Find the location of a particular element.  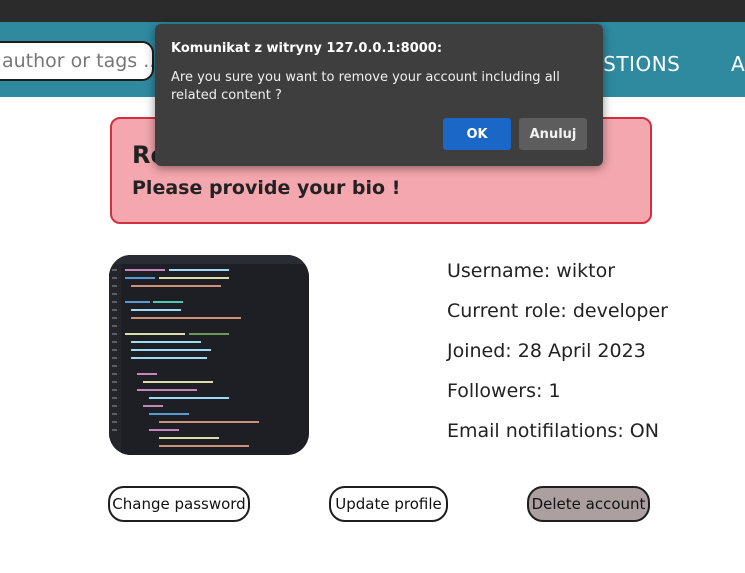

profile-followers: Followers: 1 is located at coordinates (504, 391).